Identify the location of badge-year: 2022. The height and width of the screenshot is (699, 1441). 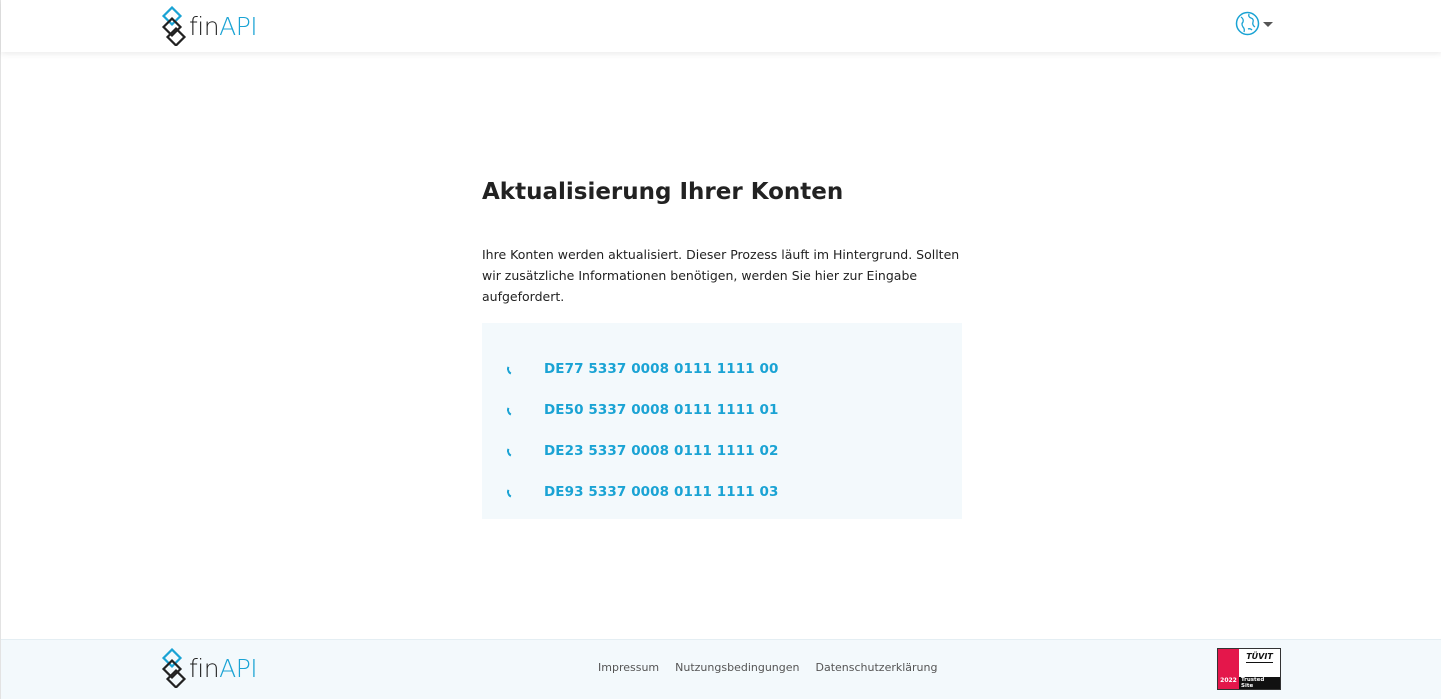
(1228, 680).